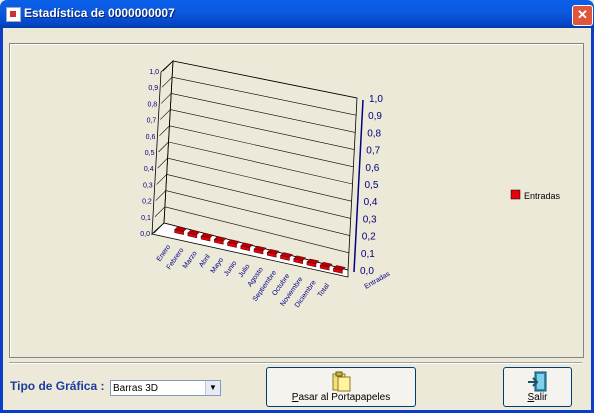 This screenshot has height=413, width=594. I want to click on exit-door-icon, so click(536, 381).